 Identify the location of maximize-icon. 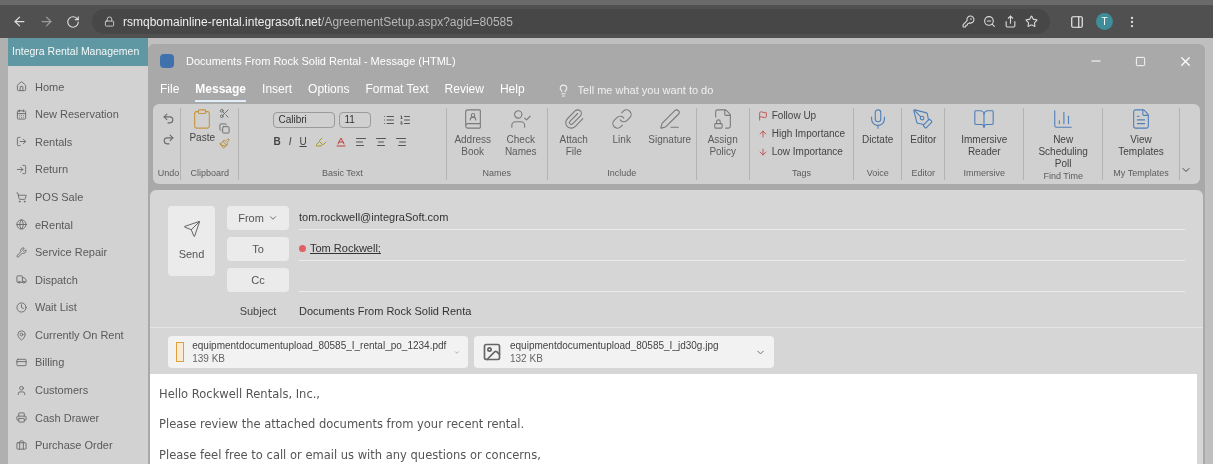
(1140, 61).